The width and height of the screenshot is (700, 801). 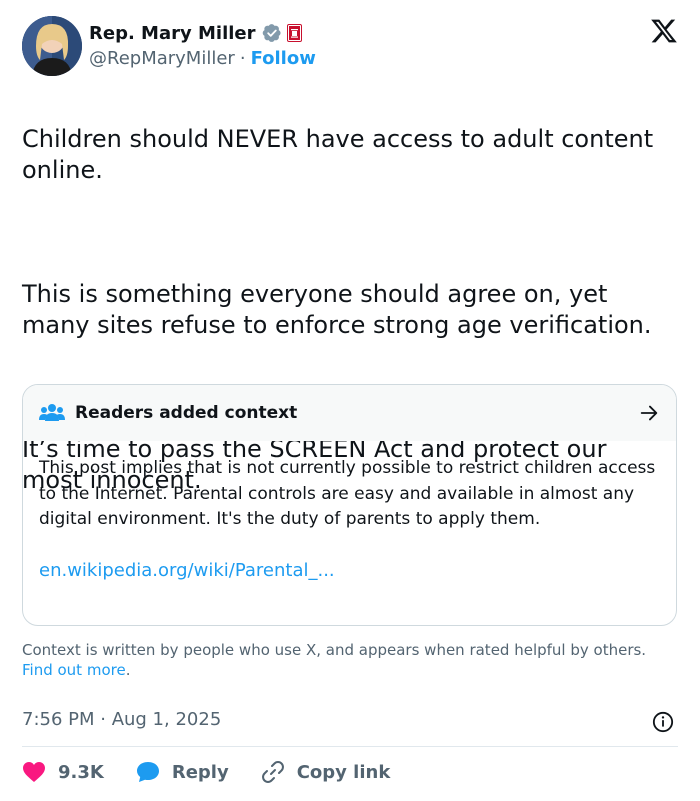 What do you see at coordinates (272, 772) in the screenshot?
I see `link-icon` at bounding box center [272, 772].